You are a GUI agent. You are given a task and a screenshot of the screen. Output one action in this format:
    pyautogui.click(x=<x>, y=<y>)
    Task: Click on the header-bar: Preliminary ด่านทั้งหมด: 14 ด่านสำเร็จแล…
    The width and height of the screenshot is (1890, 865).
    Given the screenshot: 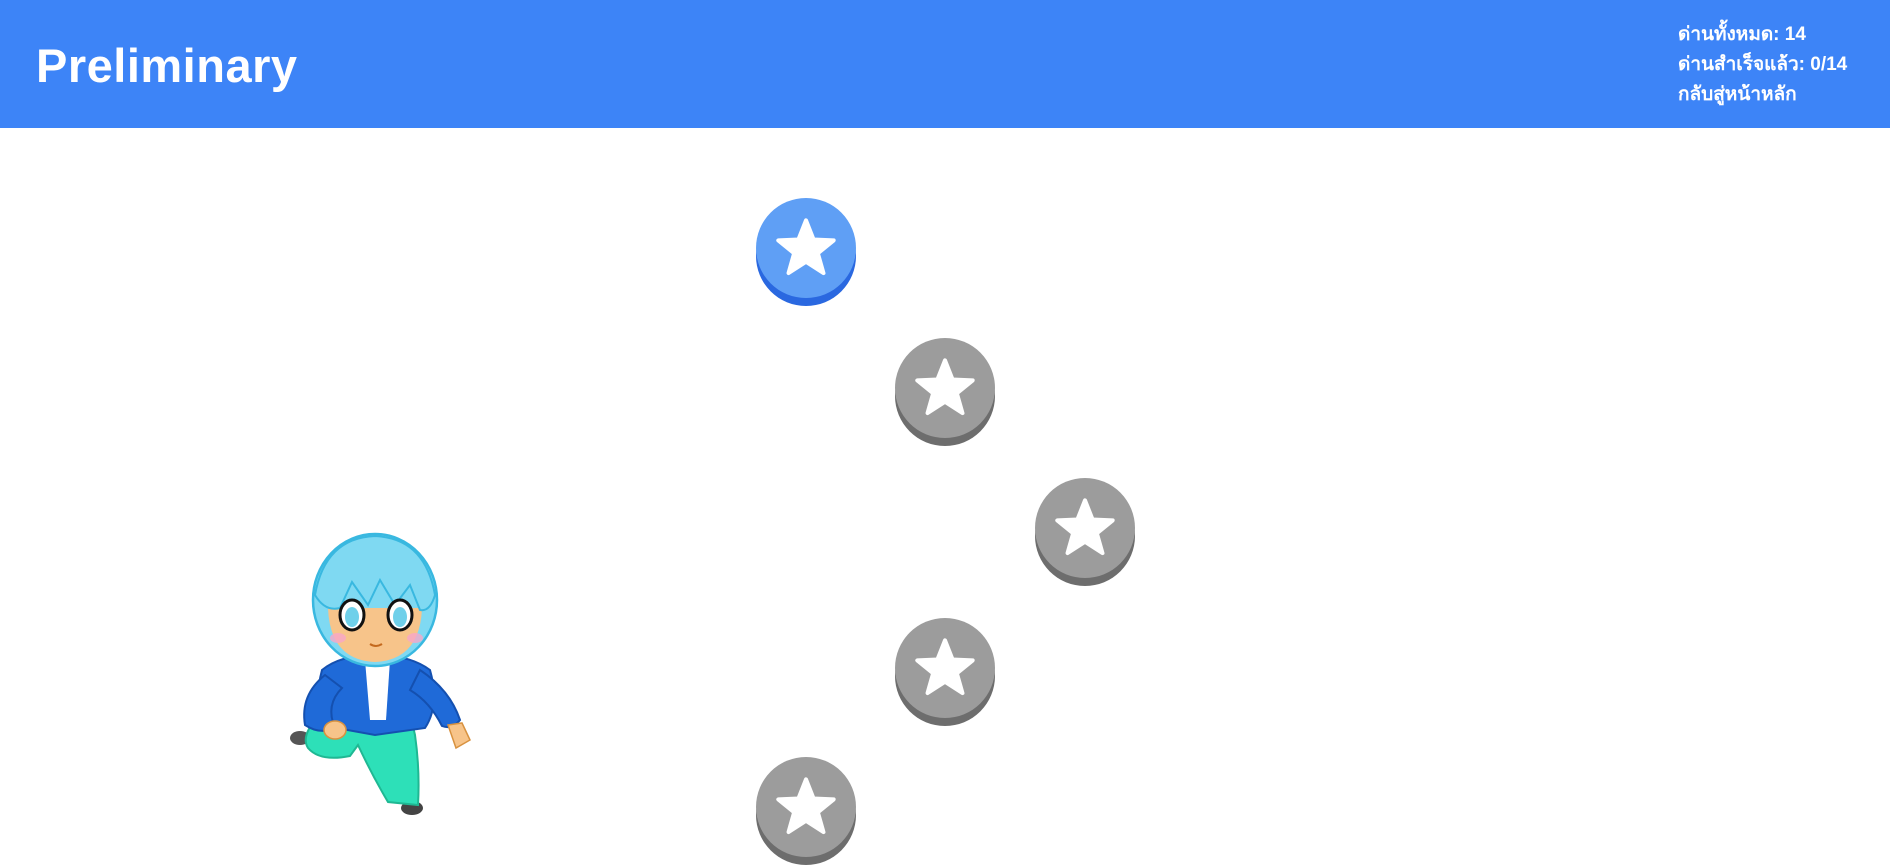 What is the action you would take?
    pyautogui.click(x=945, y=64)
    